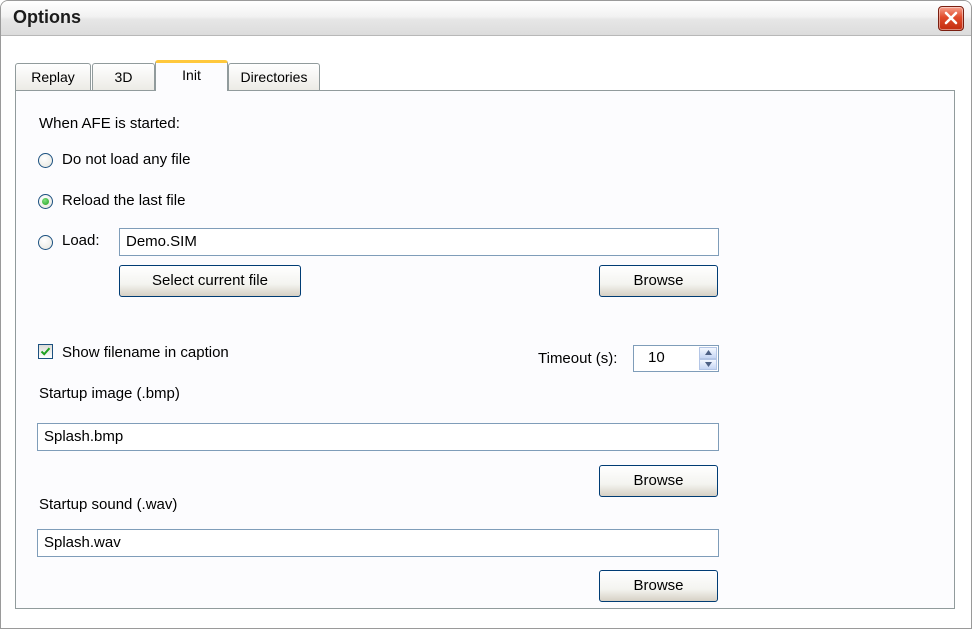 Image resolution: width=972 pixels, height=629 pixels. Describe the element at coordinates (419, 242) in the screenshot. I see `load-file-input: Demo.SIM` at that location.